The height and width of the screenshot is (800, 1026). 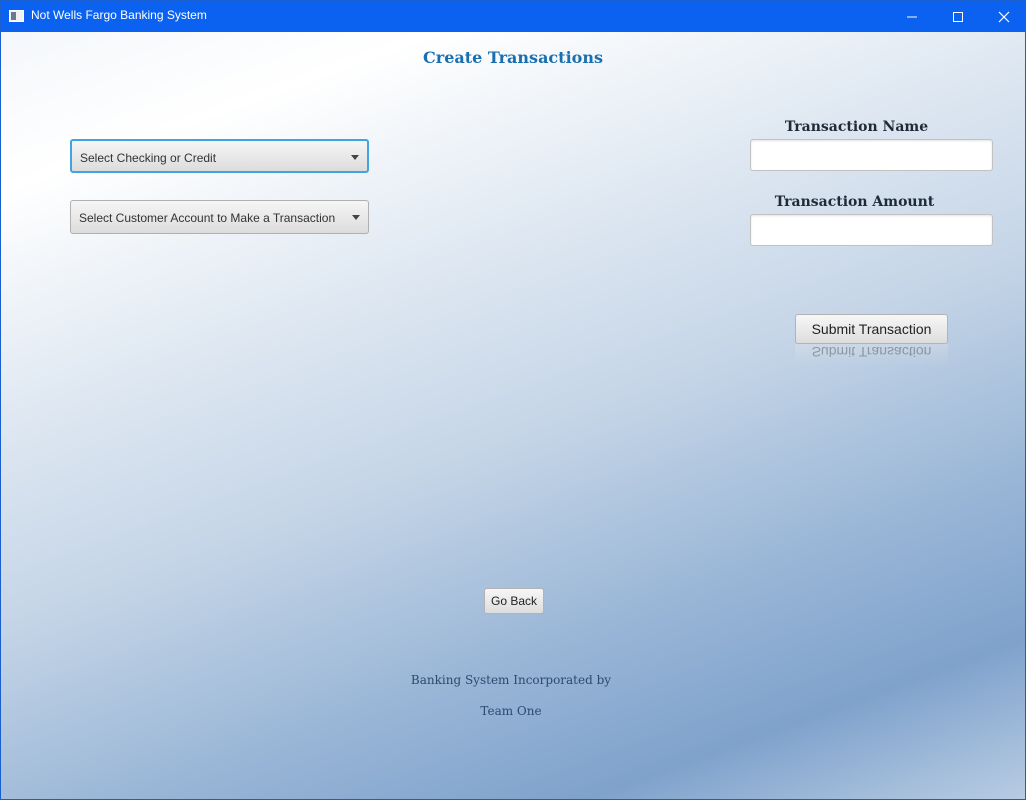 I want to click on transaction-name-label: Transaction Name, so click(x=856, y=127).